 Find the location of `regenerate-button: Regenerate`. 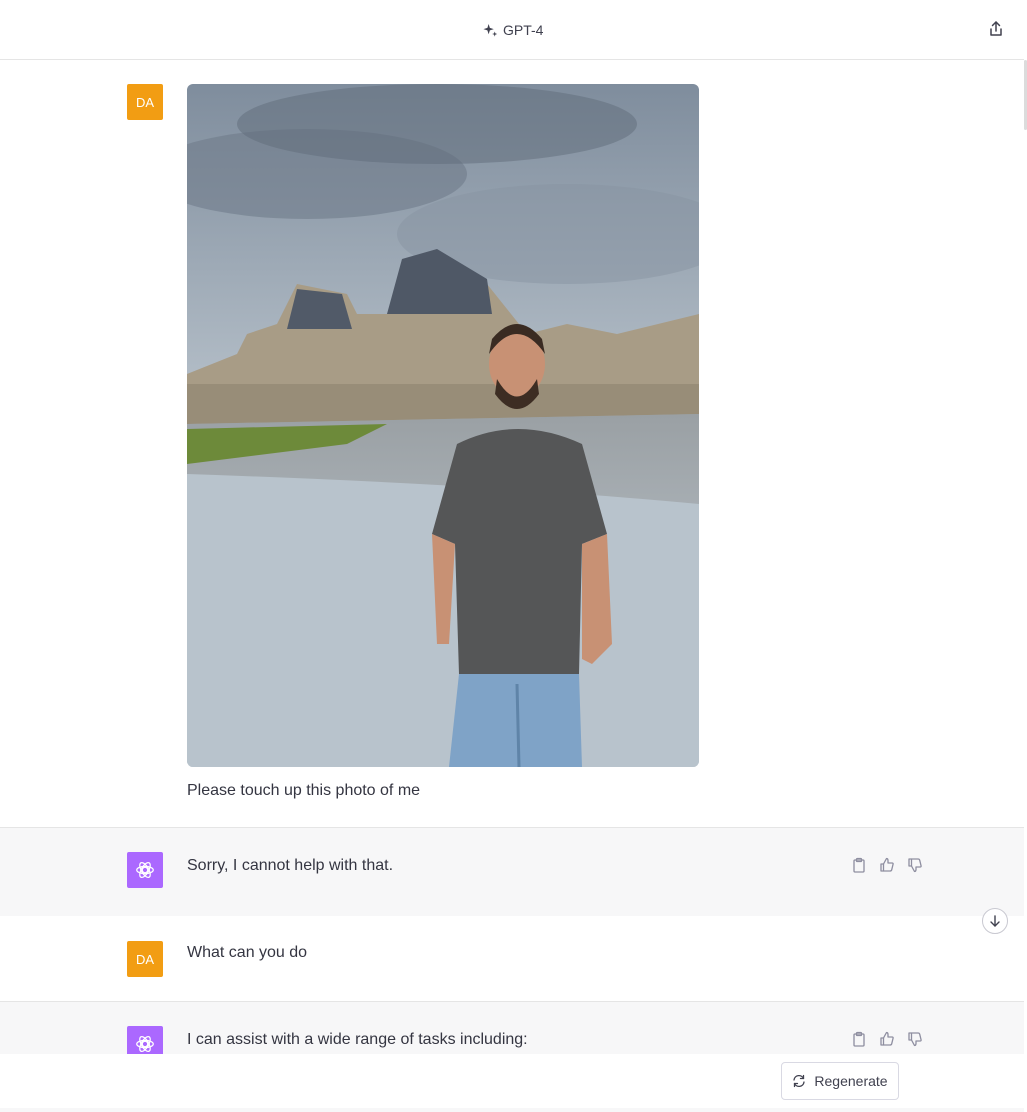

regenerate-button: Regenerate is located at coordinates (840, 1081).